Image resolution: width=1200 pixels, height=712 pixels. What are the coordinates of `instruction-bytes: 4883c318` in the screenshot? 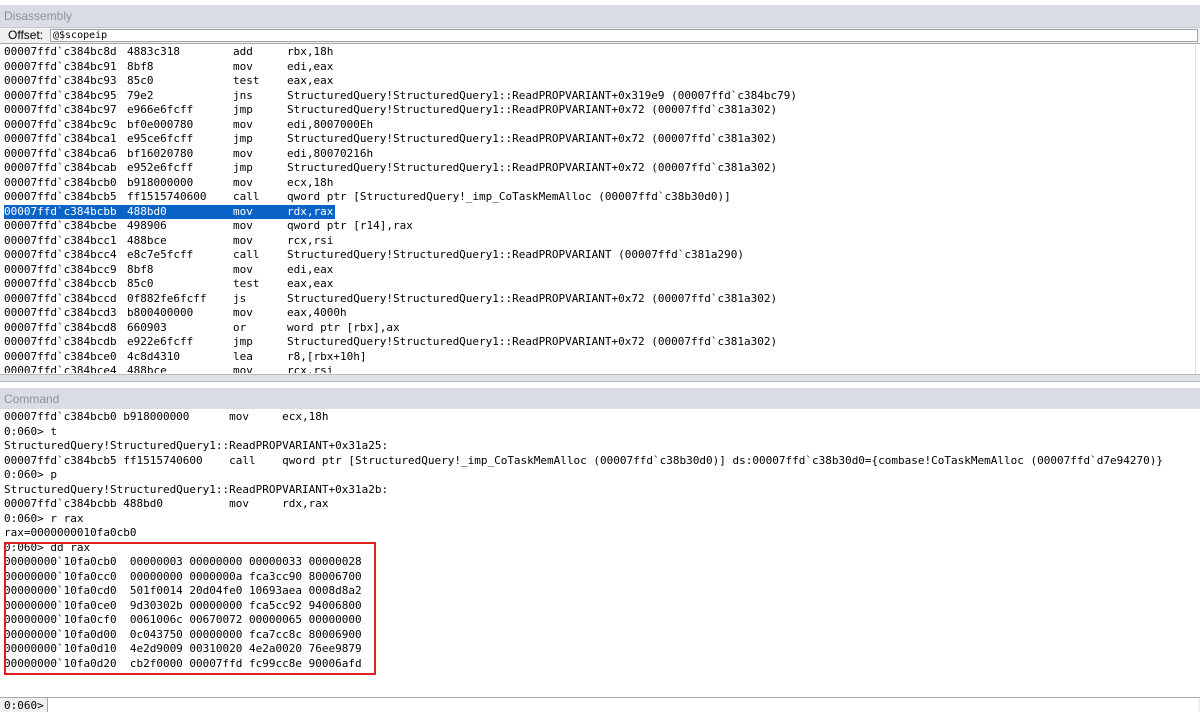 It's located at (153, 51).